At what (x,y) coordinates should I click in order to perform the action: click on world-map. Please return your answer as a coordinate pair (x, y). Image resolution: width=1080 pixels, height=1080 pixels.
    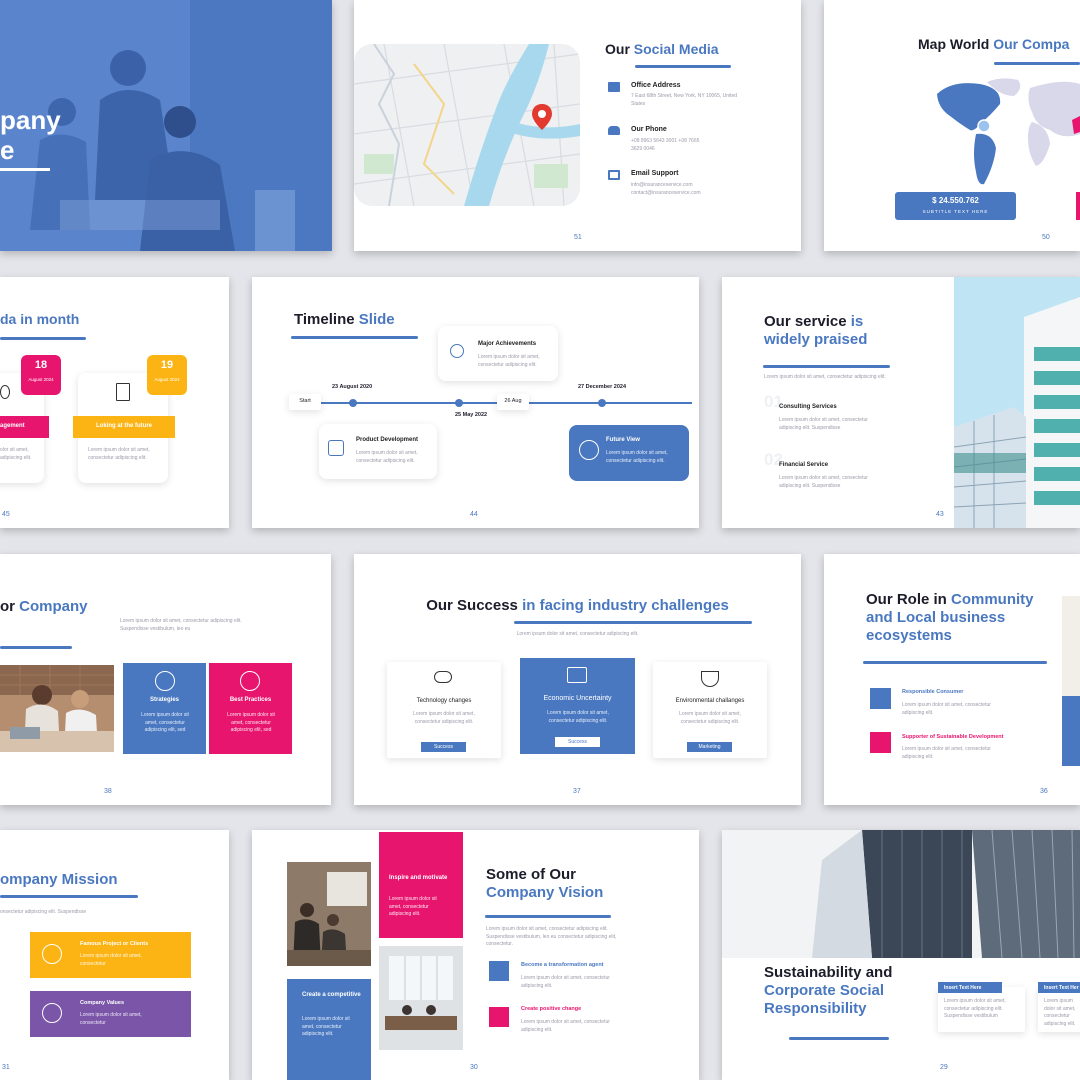
    Looking at the image, I should click on (1008, 131).